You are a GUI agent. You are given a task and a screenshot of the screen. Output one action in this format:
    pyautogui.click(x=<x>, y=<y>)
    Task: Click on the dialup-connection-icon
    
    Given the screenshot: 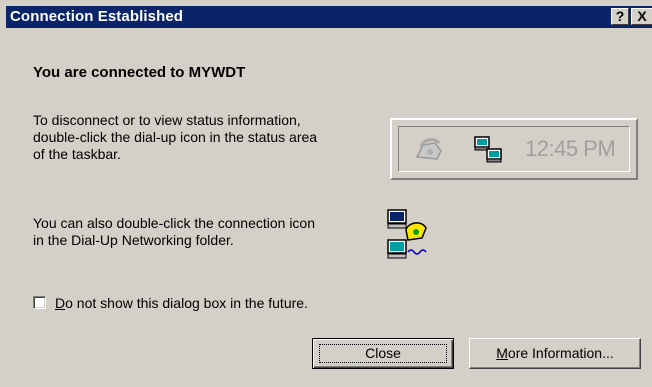 What is the action you would take?
    pyautogui.click(x=490, y=151)
    